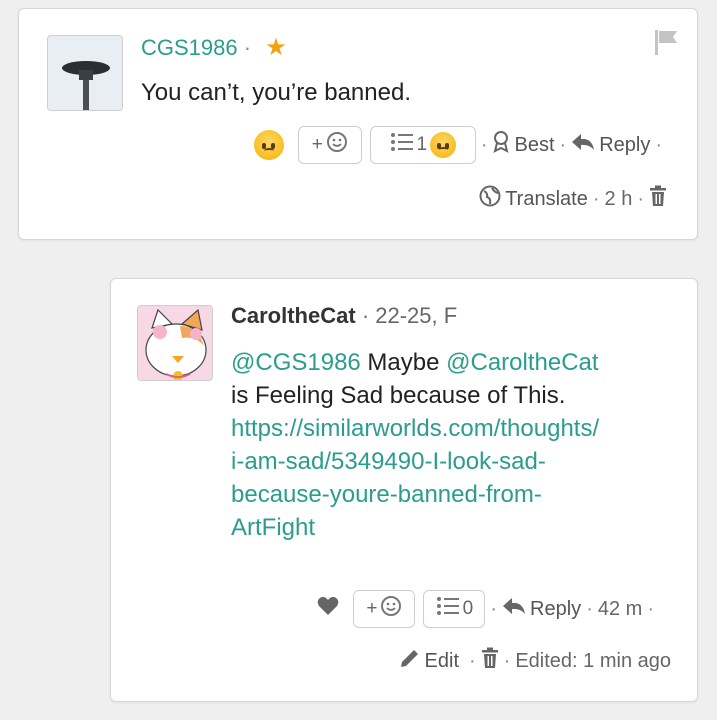 Image resolution: width=717 pixels, height=720 pixels. I want to click on author-line: CaroltheCat · 22-25, F, so click(344, 316).